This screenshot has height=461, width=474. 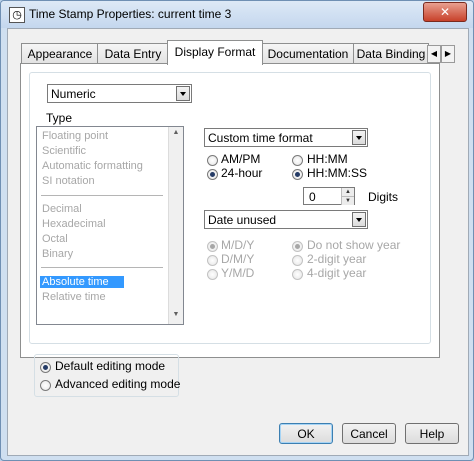 I want to click on date-format-value: Date unused, so click(x=242, y=220).